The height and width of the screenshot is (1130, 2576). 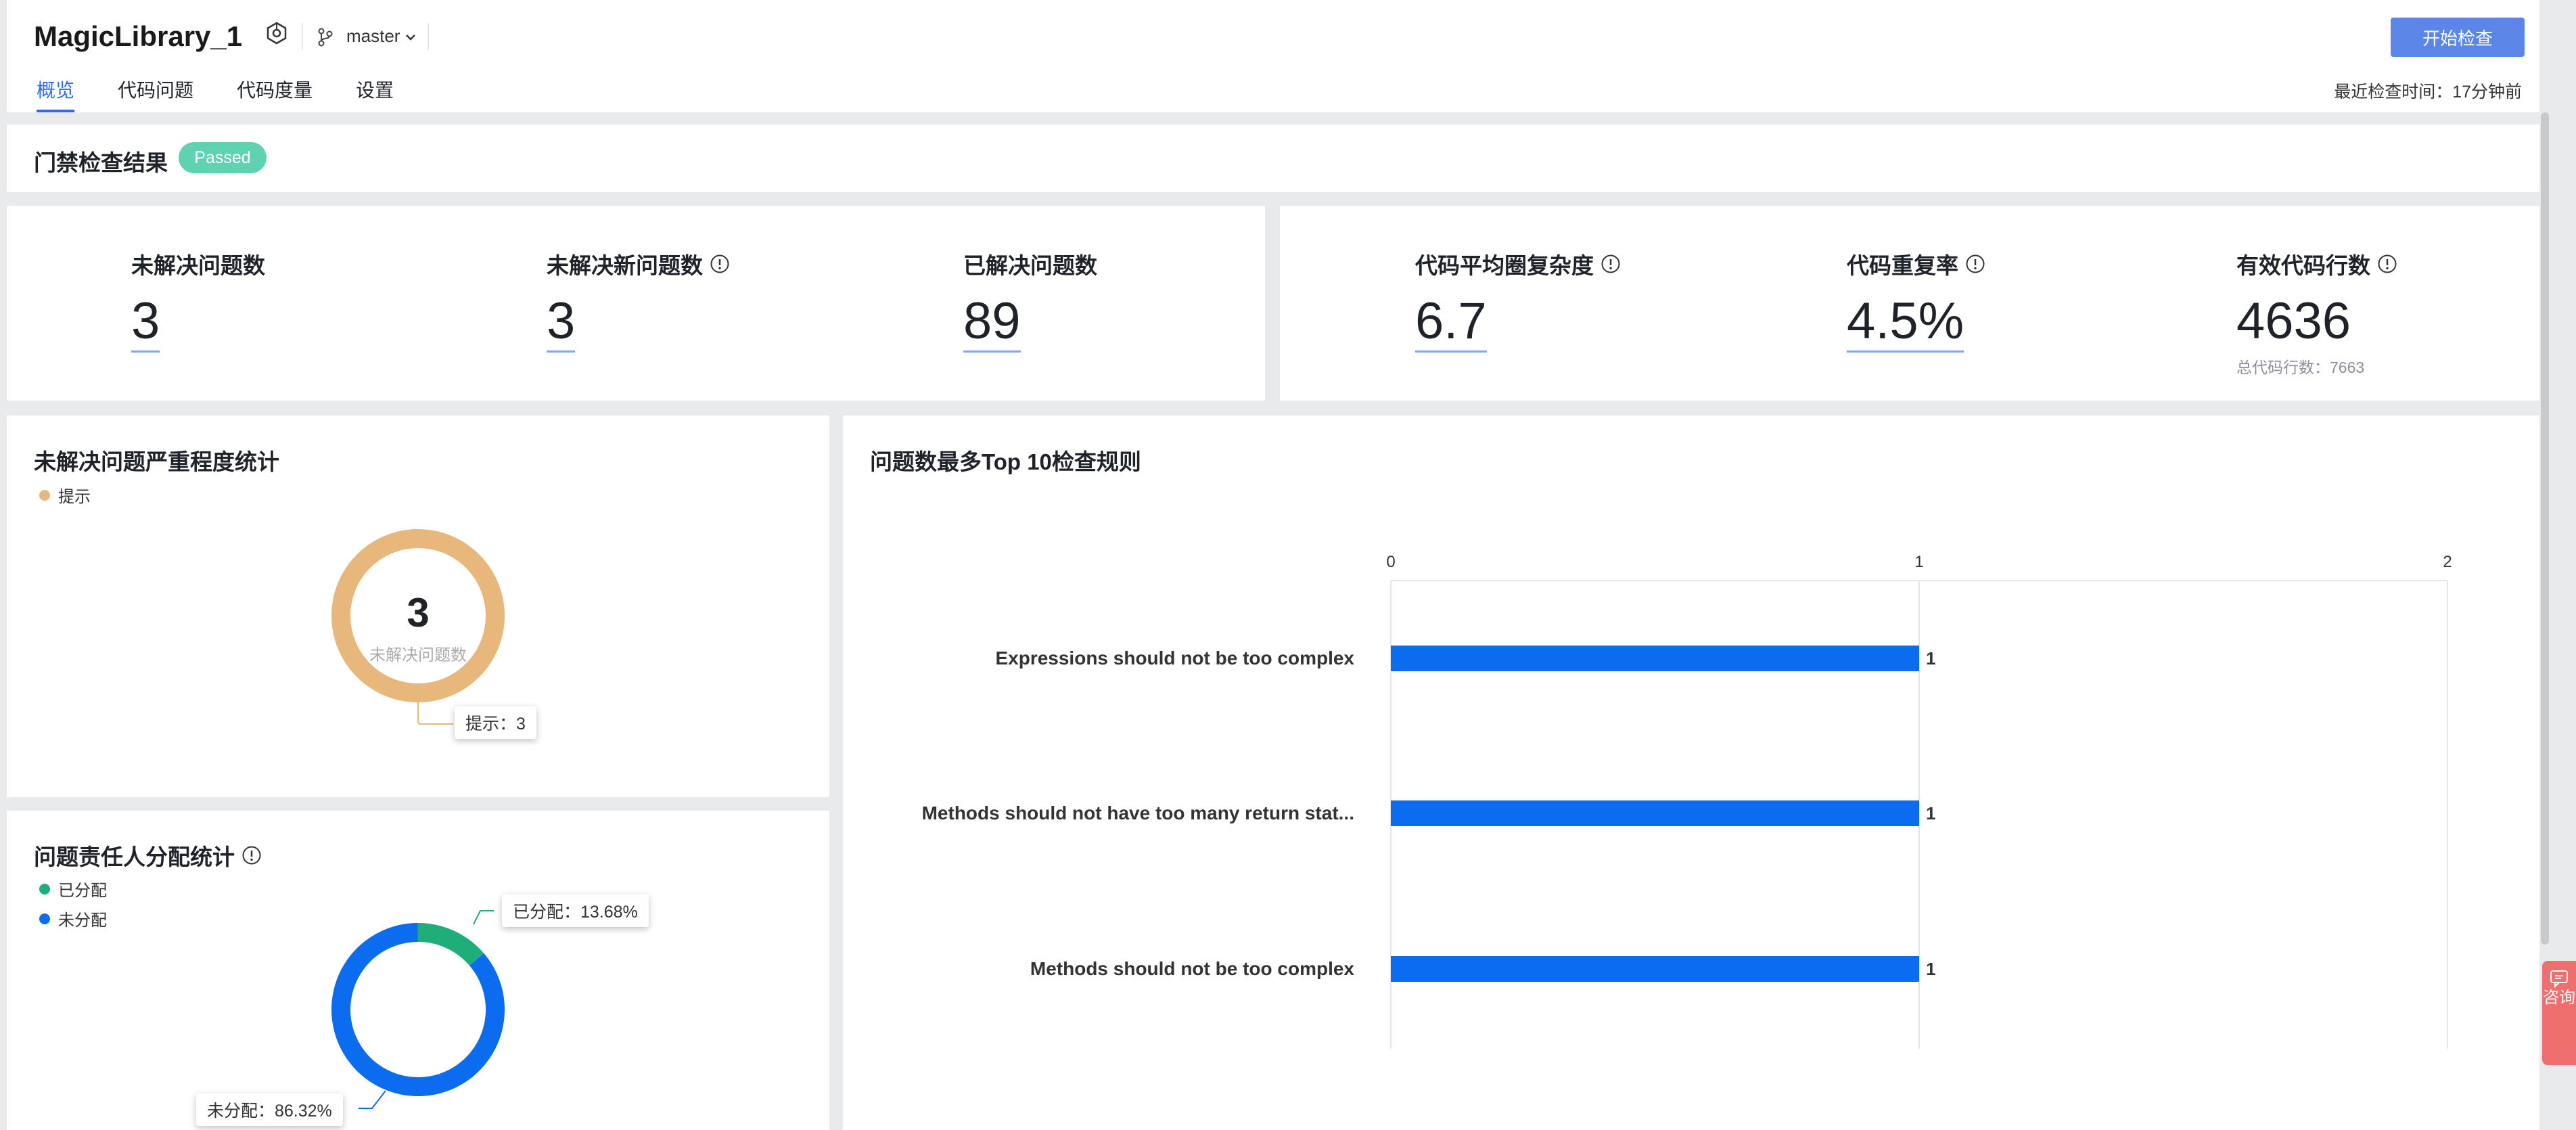 I want to click on branch-icon, so click(x=325, y=37).